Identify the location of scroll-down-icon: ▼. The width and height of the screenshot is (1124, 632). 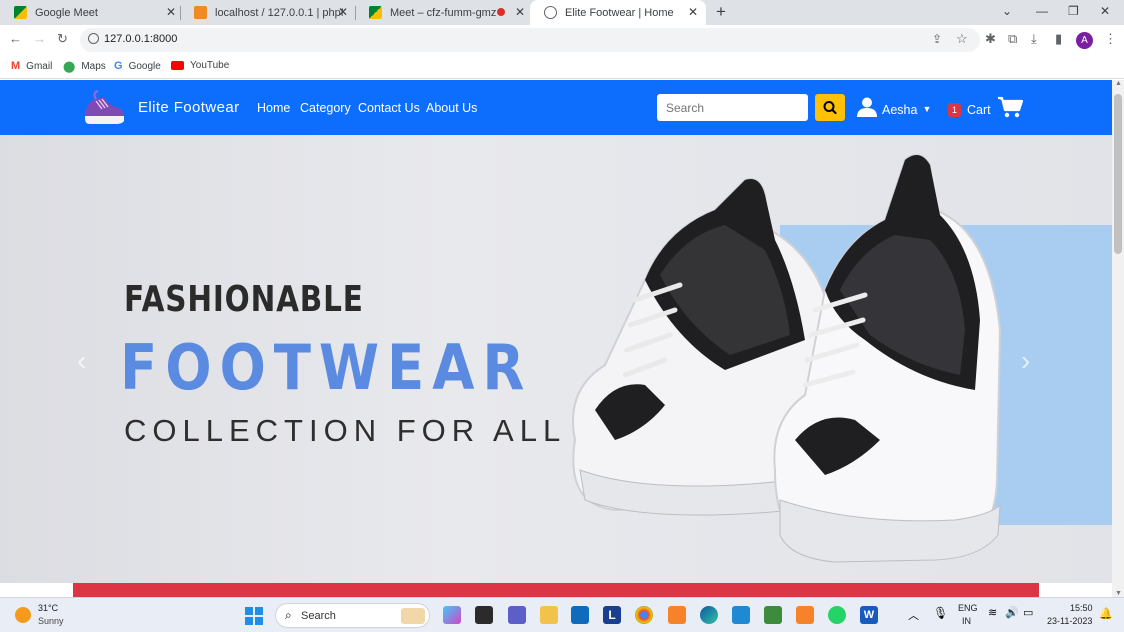
(1118, 593).